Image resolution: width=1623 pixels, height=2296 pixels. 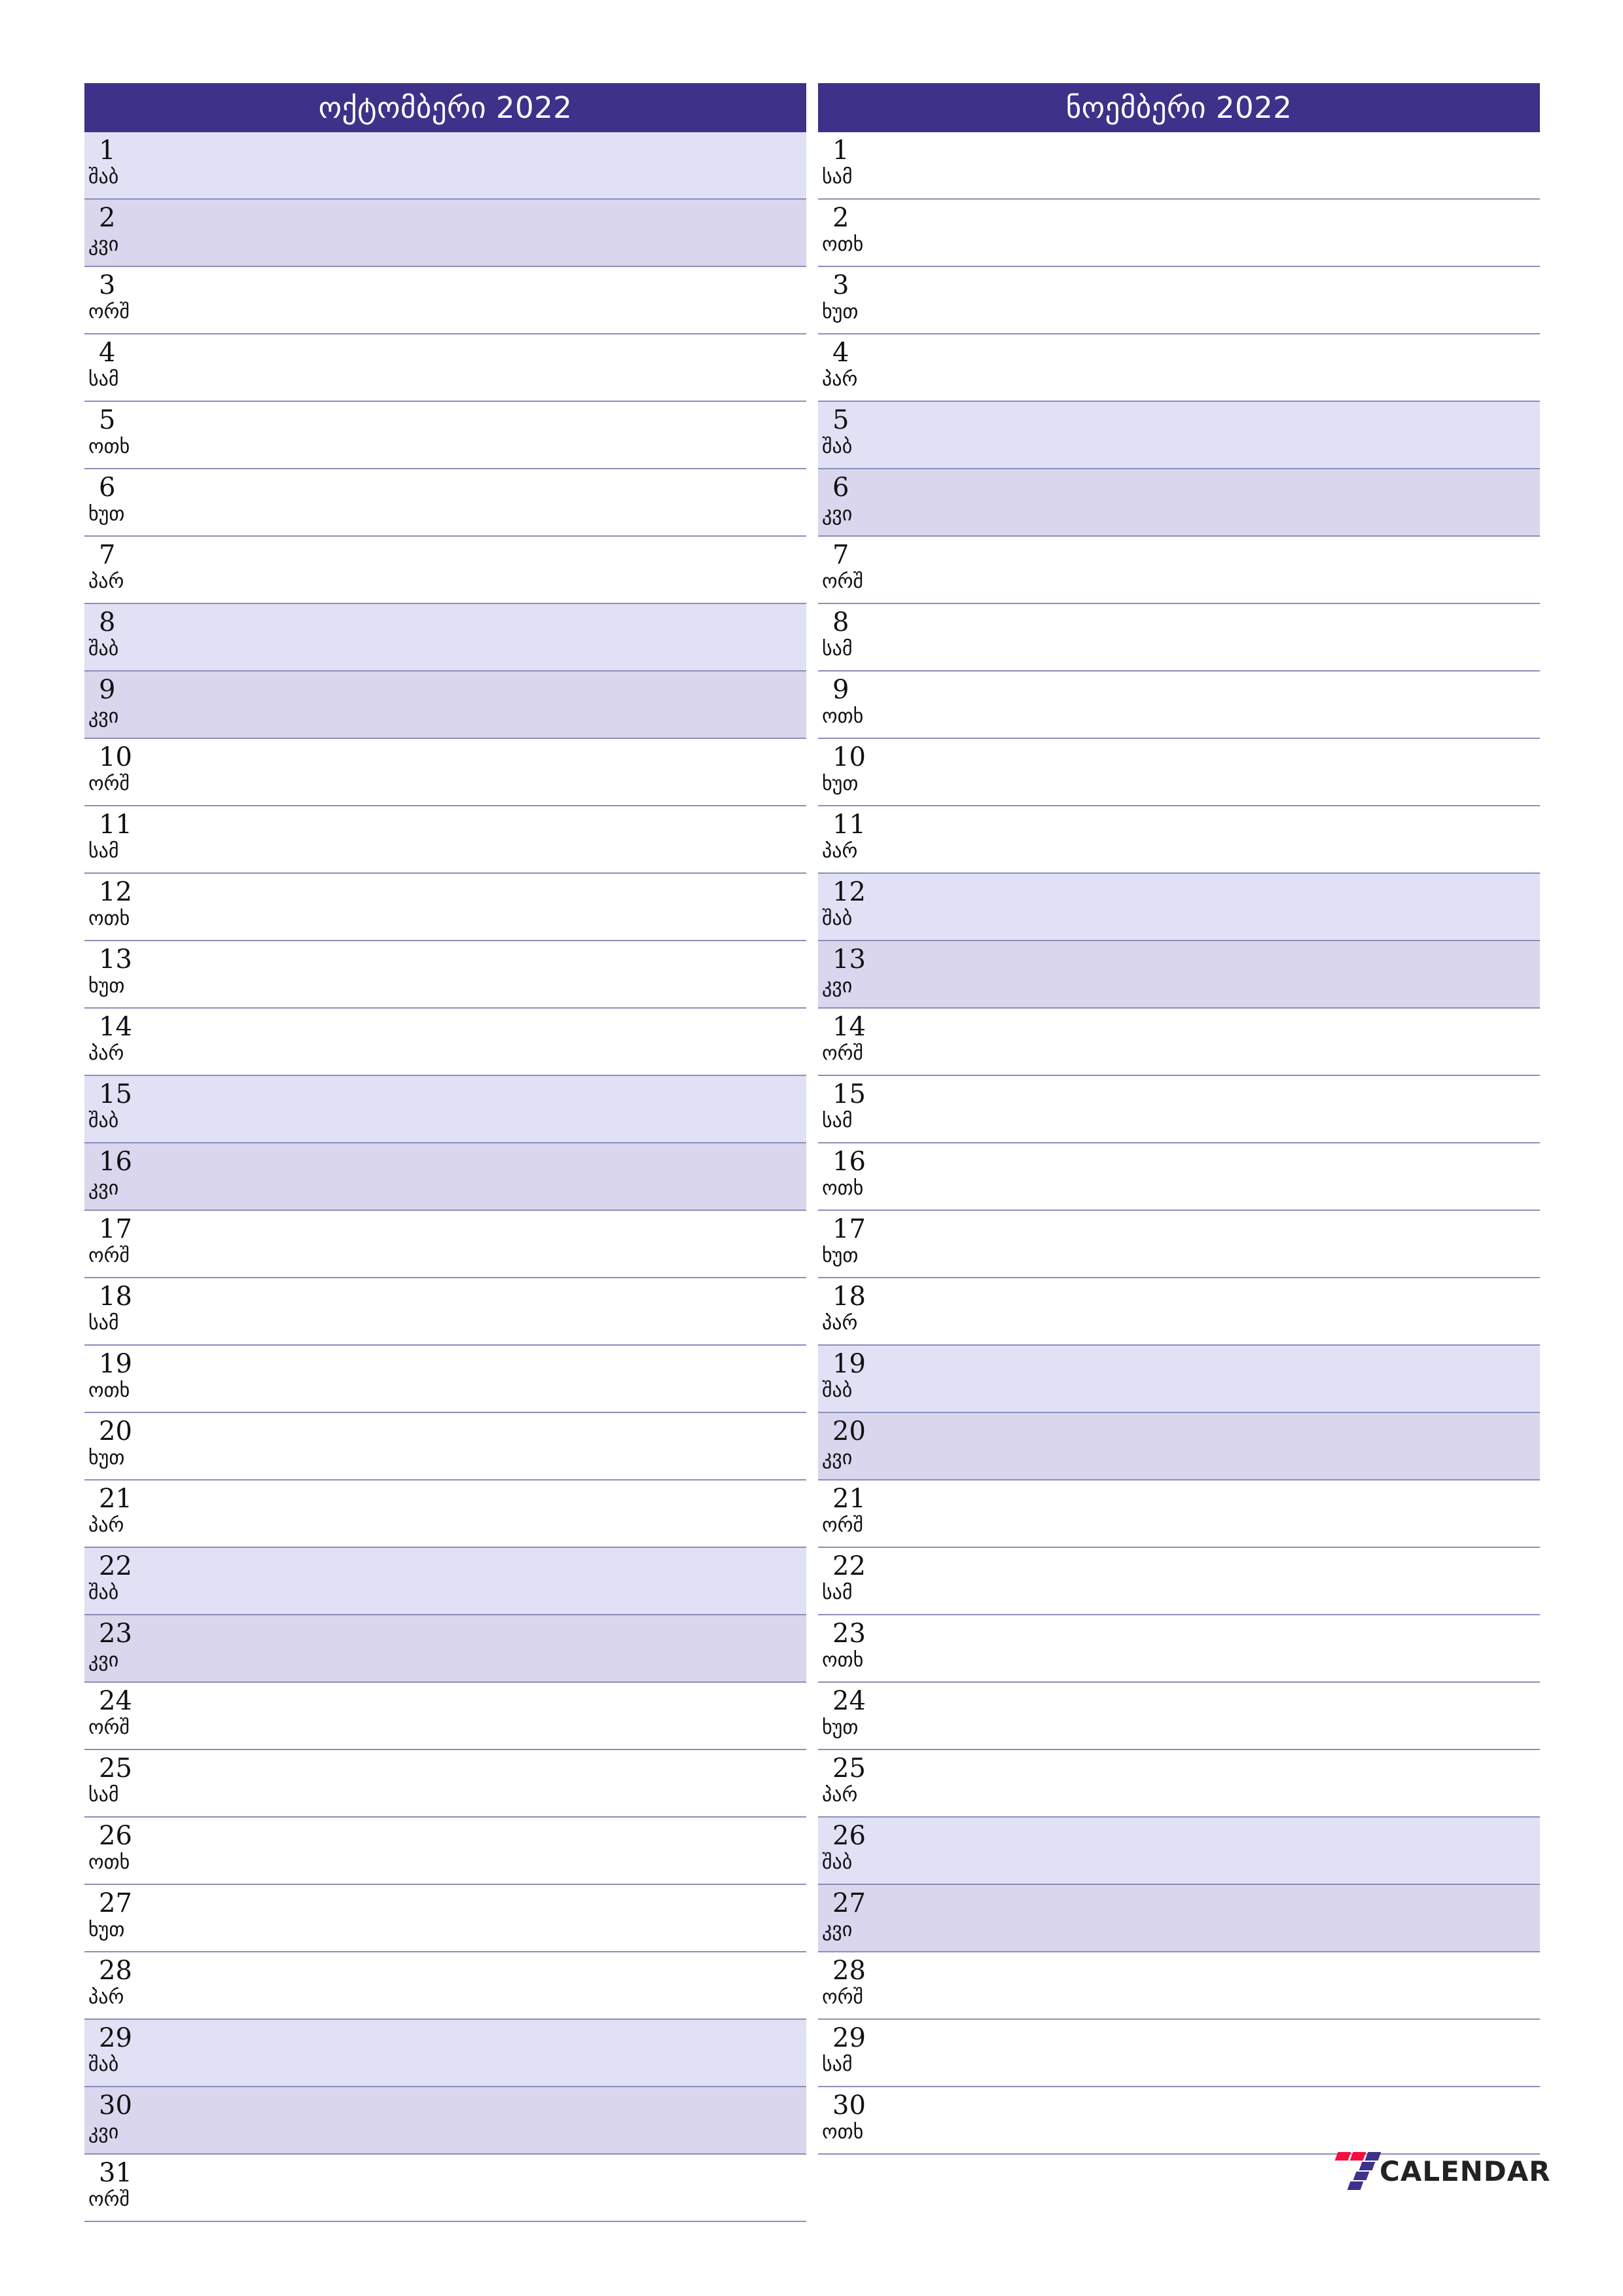 What do you see at coordinates (849, 2038) in the screenshot?
I see `day-number: 29` at bounding box center [849, 2038].